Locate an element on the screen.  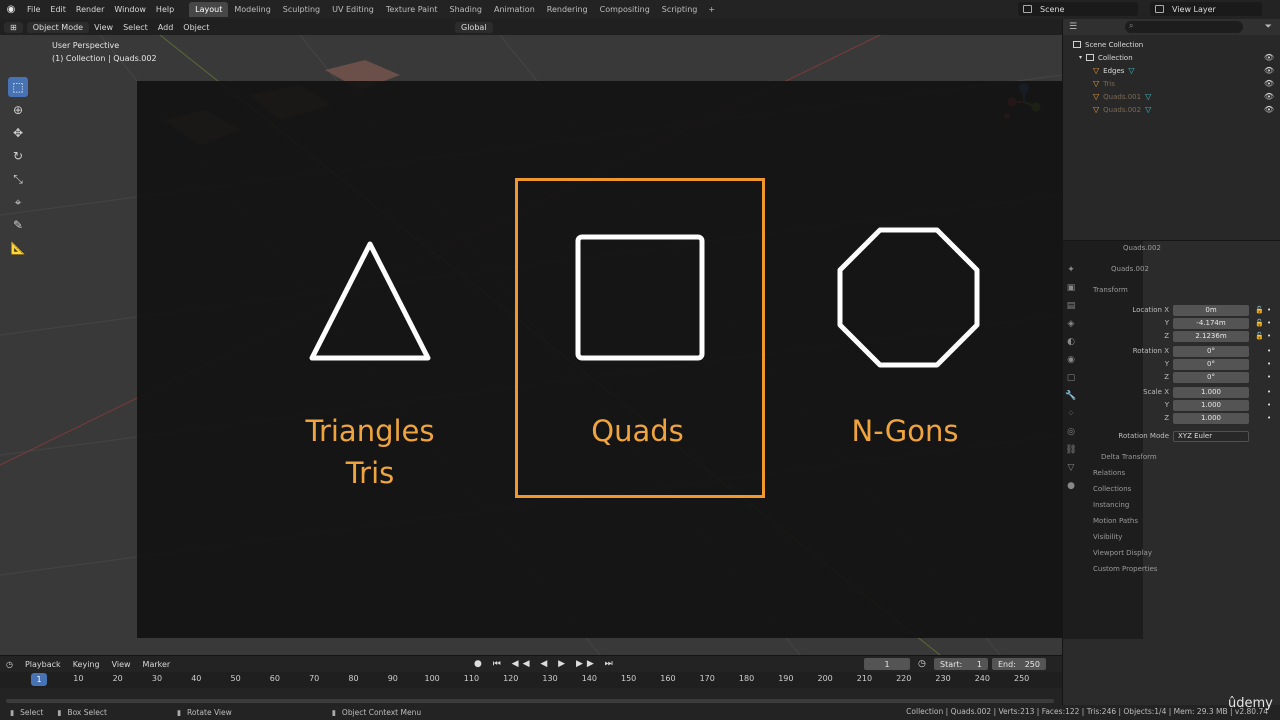
end-value: 250 is located at coordinates (1032, 664).